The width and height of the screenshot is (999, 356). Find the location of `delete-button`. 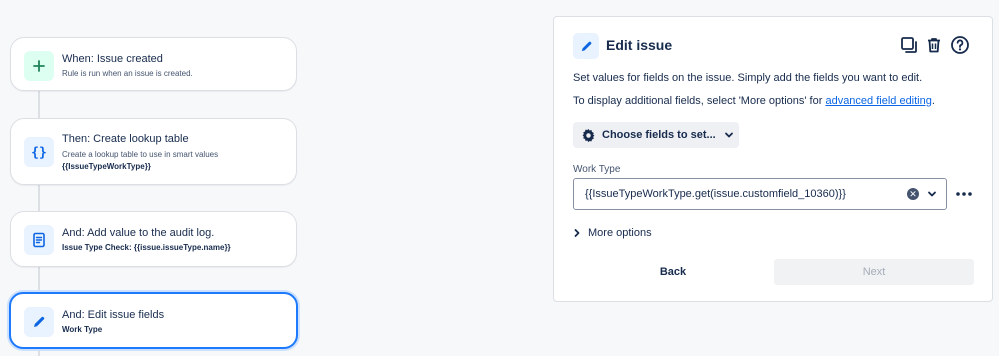

delete-button is located at coordinates (934, 45).